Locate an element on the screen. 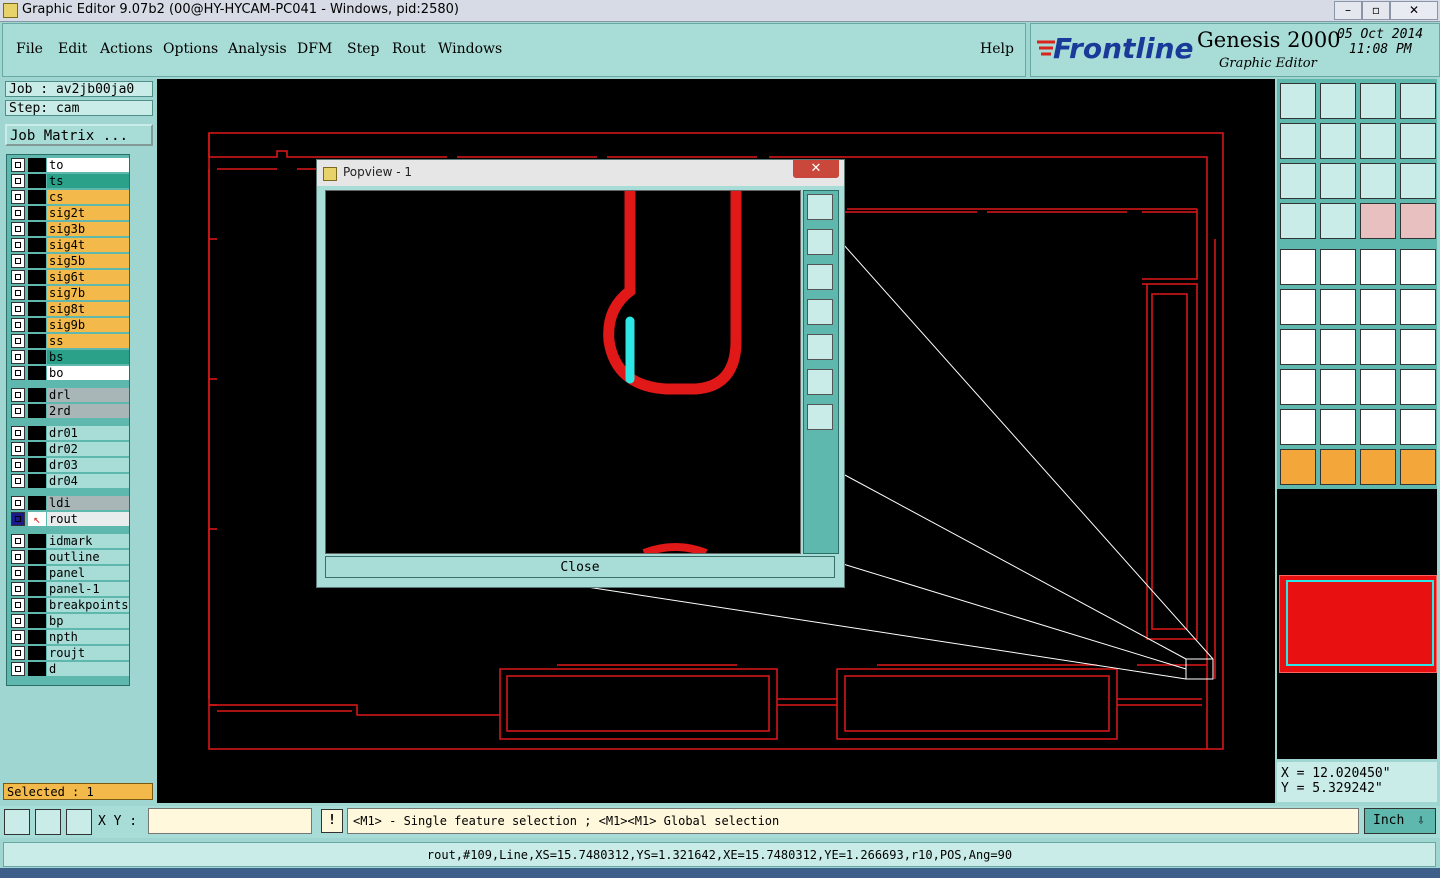  work-layer-icon: ↖ is located at coordinates (37, 519).